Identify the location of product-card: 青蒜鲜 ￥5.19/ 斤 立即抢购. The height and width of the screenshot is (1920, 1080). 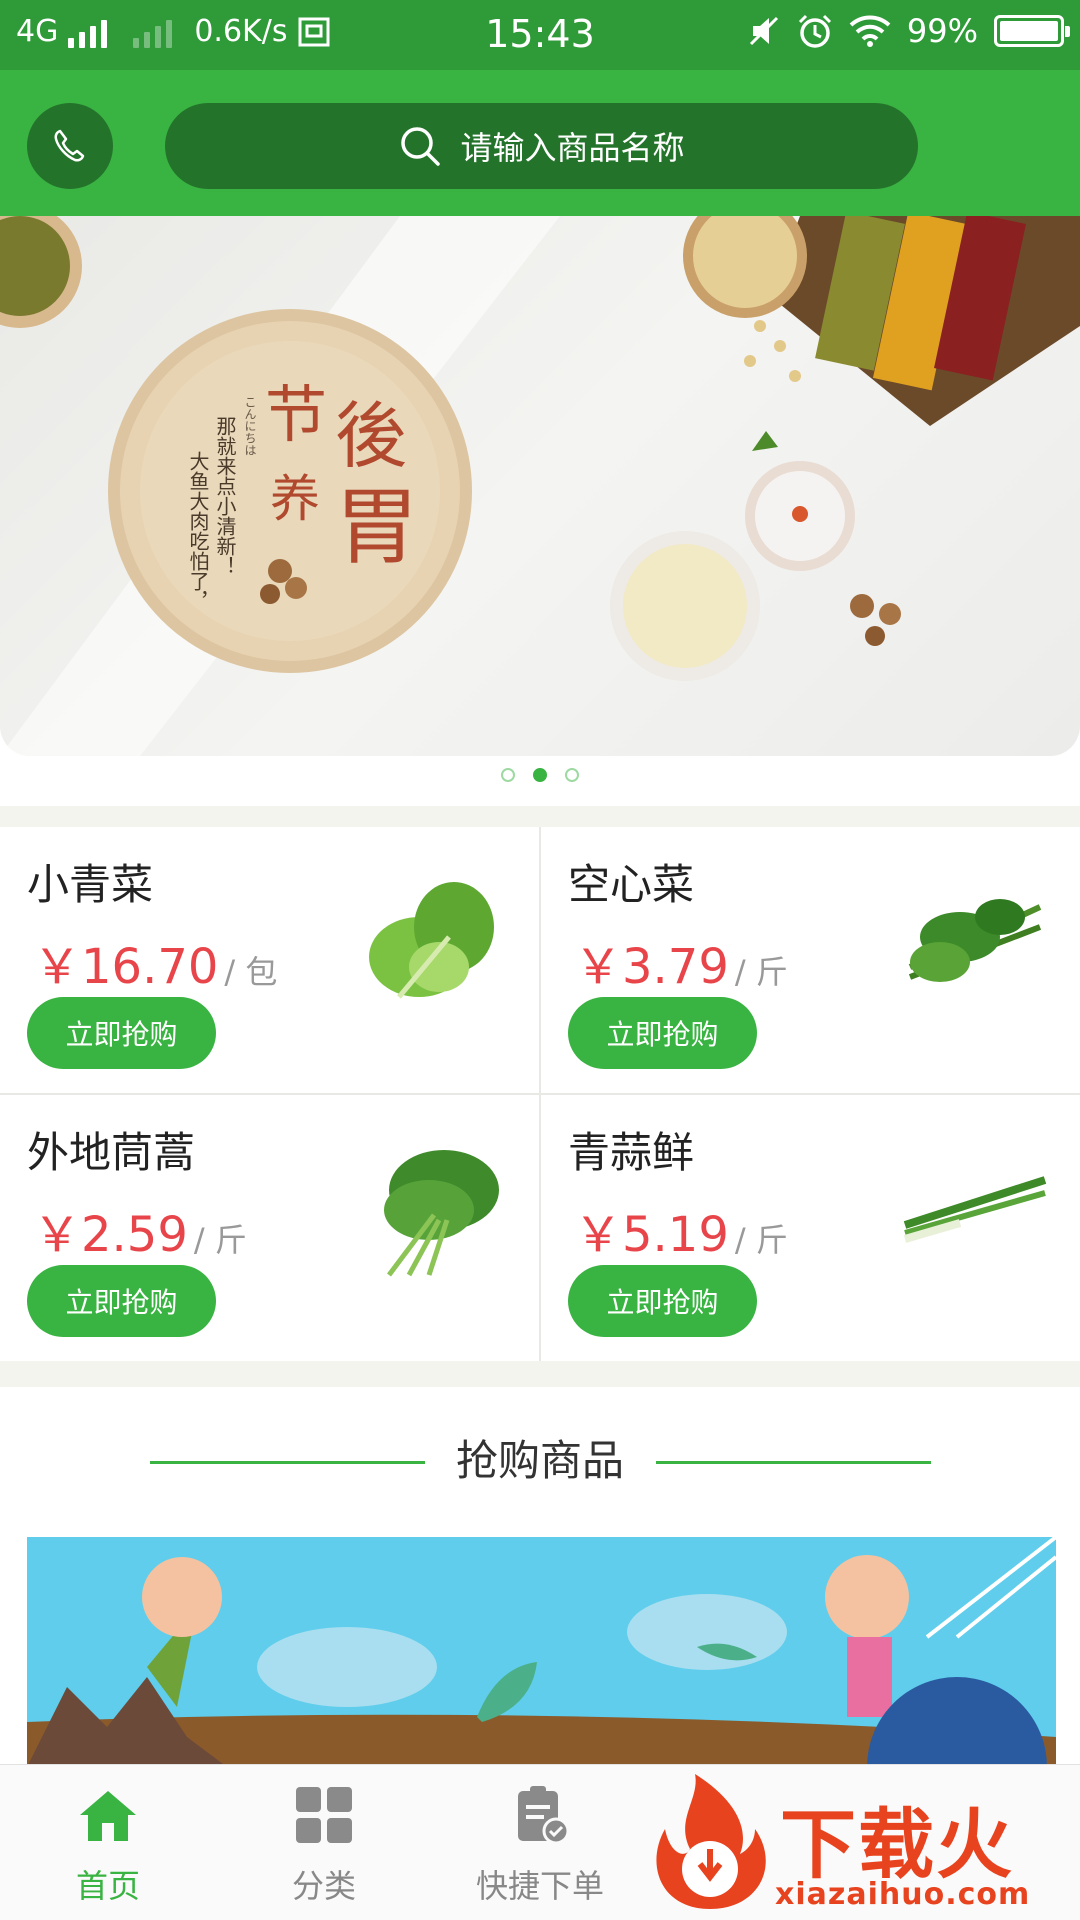
(810, 1228).